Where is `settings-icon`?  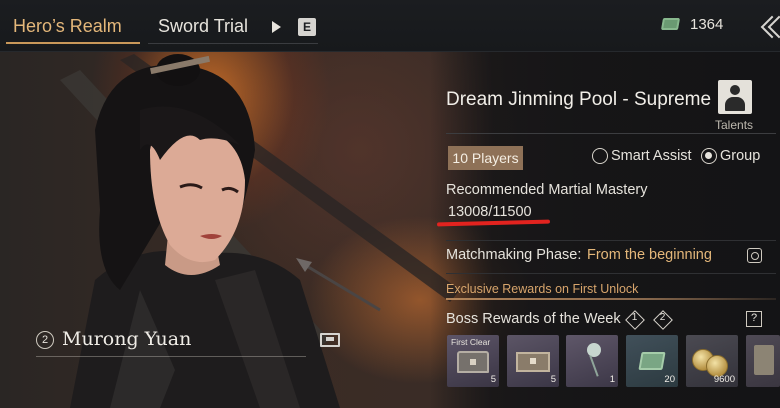
settings-icon is located at coordinates (754, 255).